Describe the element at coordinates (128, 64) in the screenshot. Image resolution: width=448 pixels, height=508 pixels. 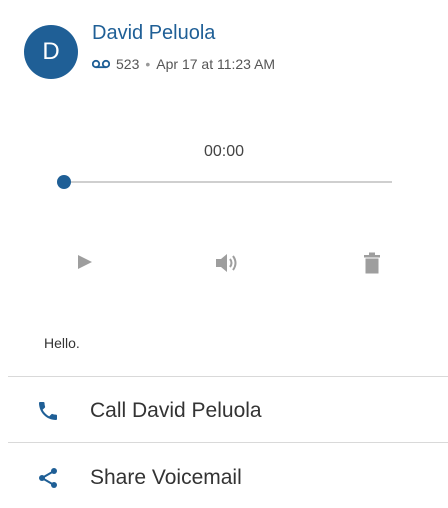
I see `extension: 523` at that location.